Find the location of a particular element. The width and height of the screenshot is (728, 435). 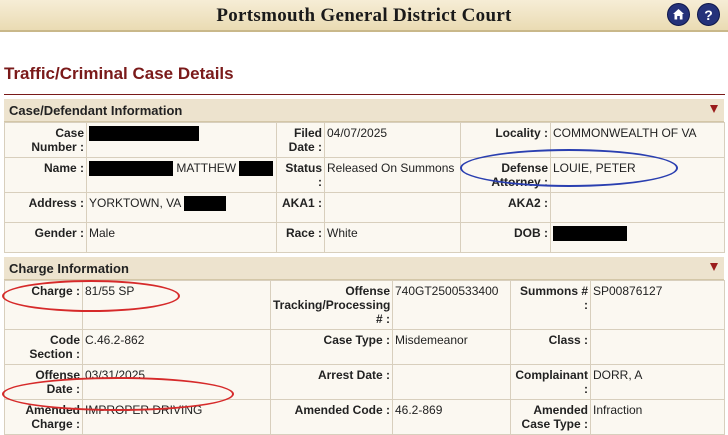

top-bar: Portsmouth General District Court ? is located at coordinates (364, 16).